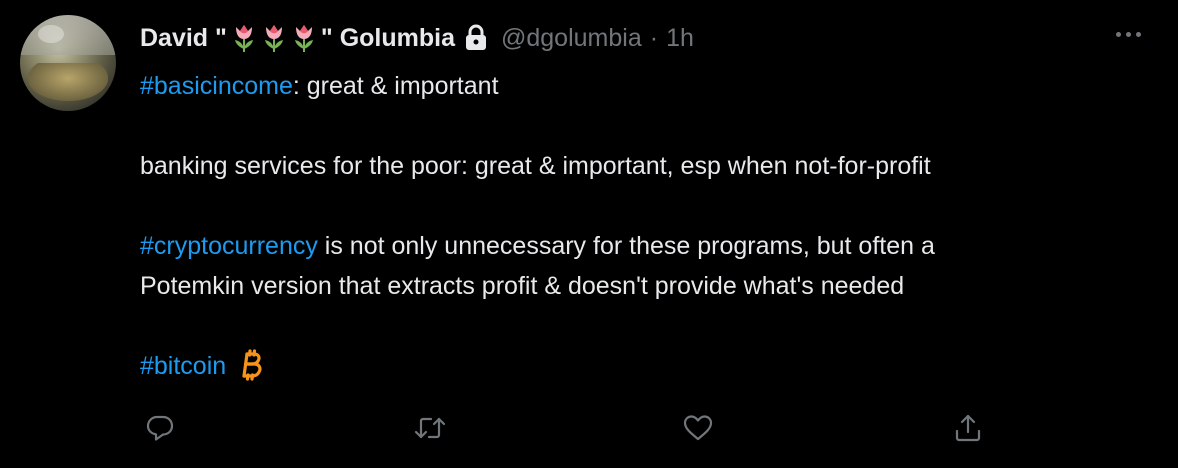 The image size is (1178, 468). I want to click on tweet-actions, so click(570, 428).